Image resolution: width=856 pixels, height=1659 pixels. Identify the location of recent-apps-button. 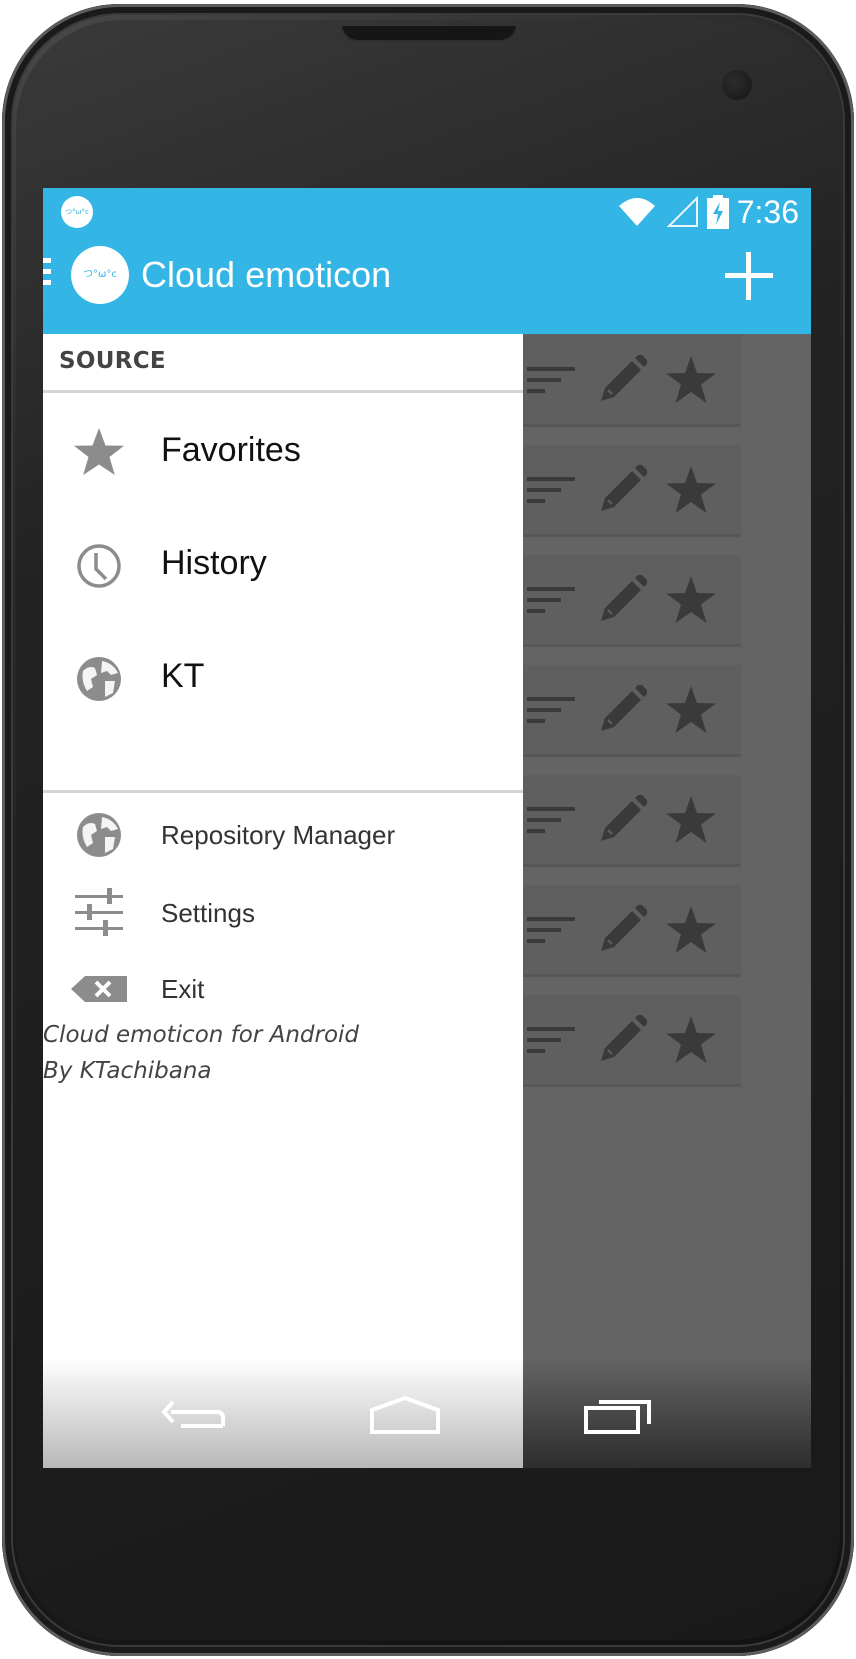
(619, 1416).